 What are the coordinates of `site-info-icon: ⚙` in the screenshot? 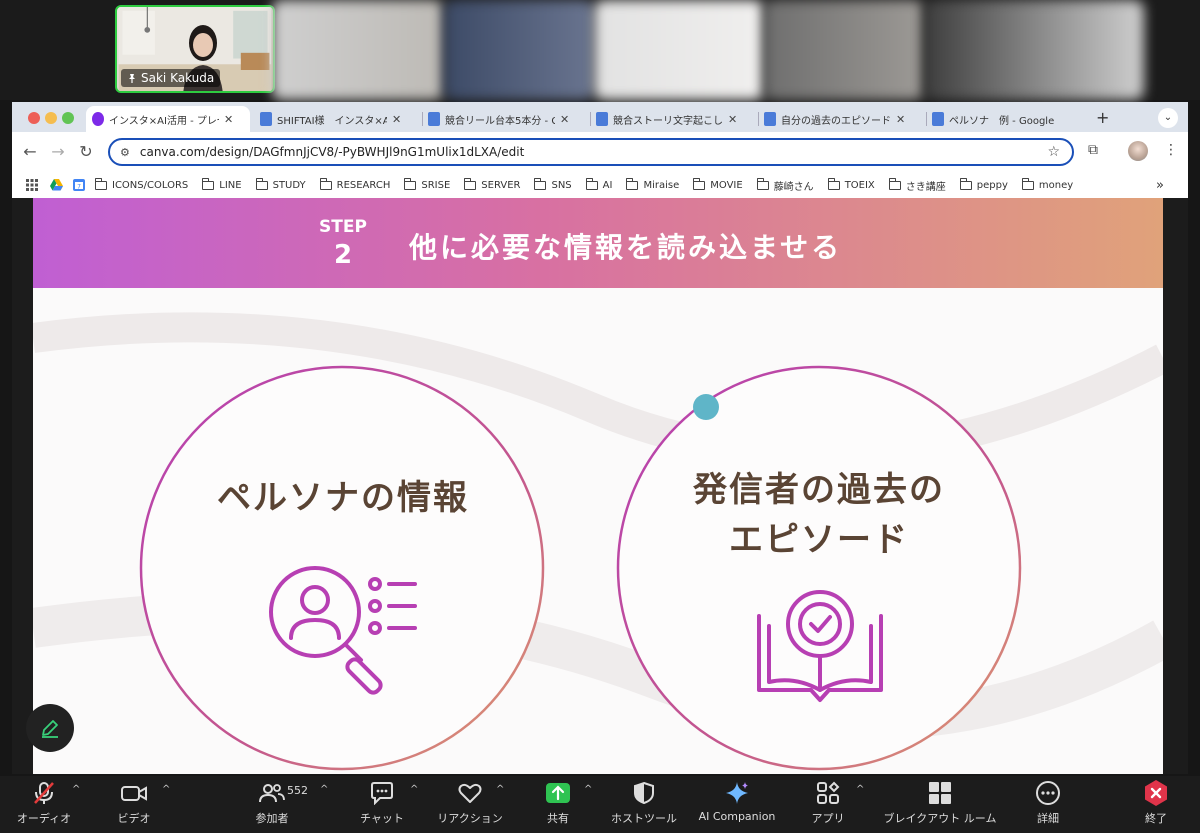 It's located at (125, 152).